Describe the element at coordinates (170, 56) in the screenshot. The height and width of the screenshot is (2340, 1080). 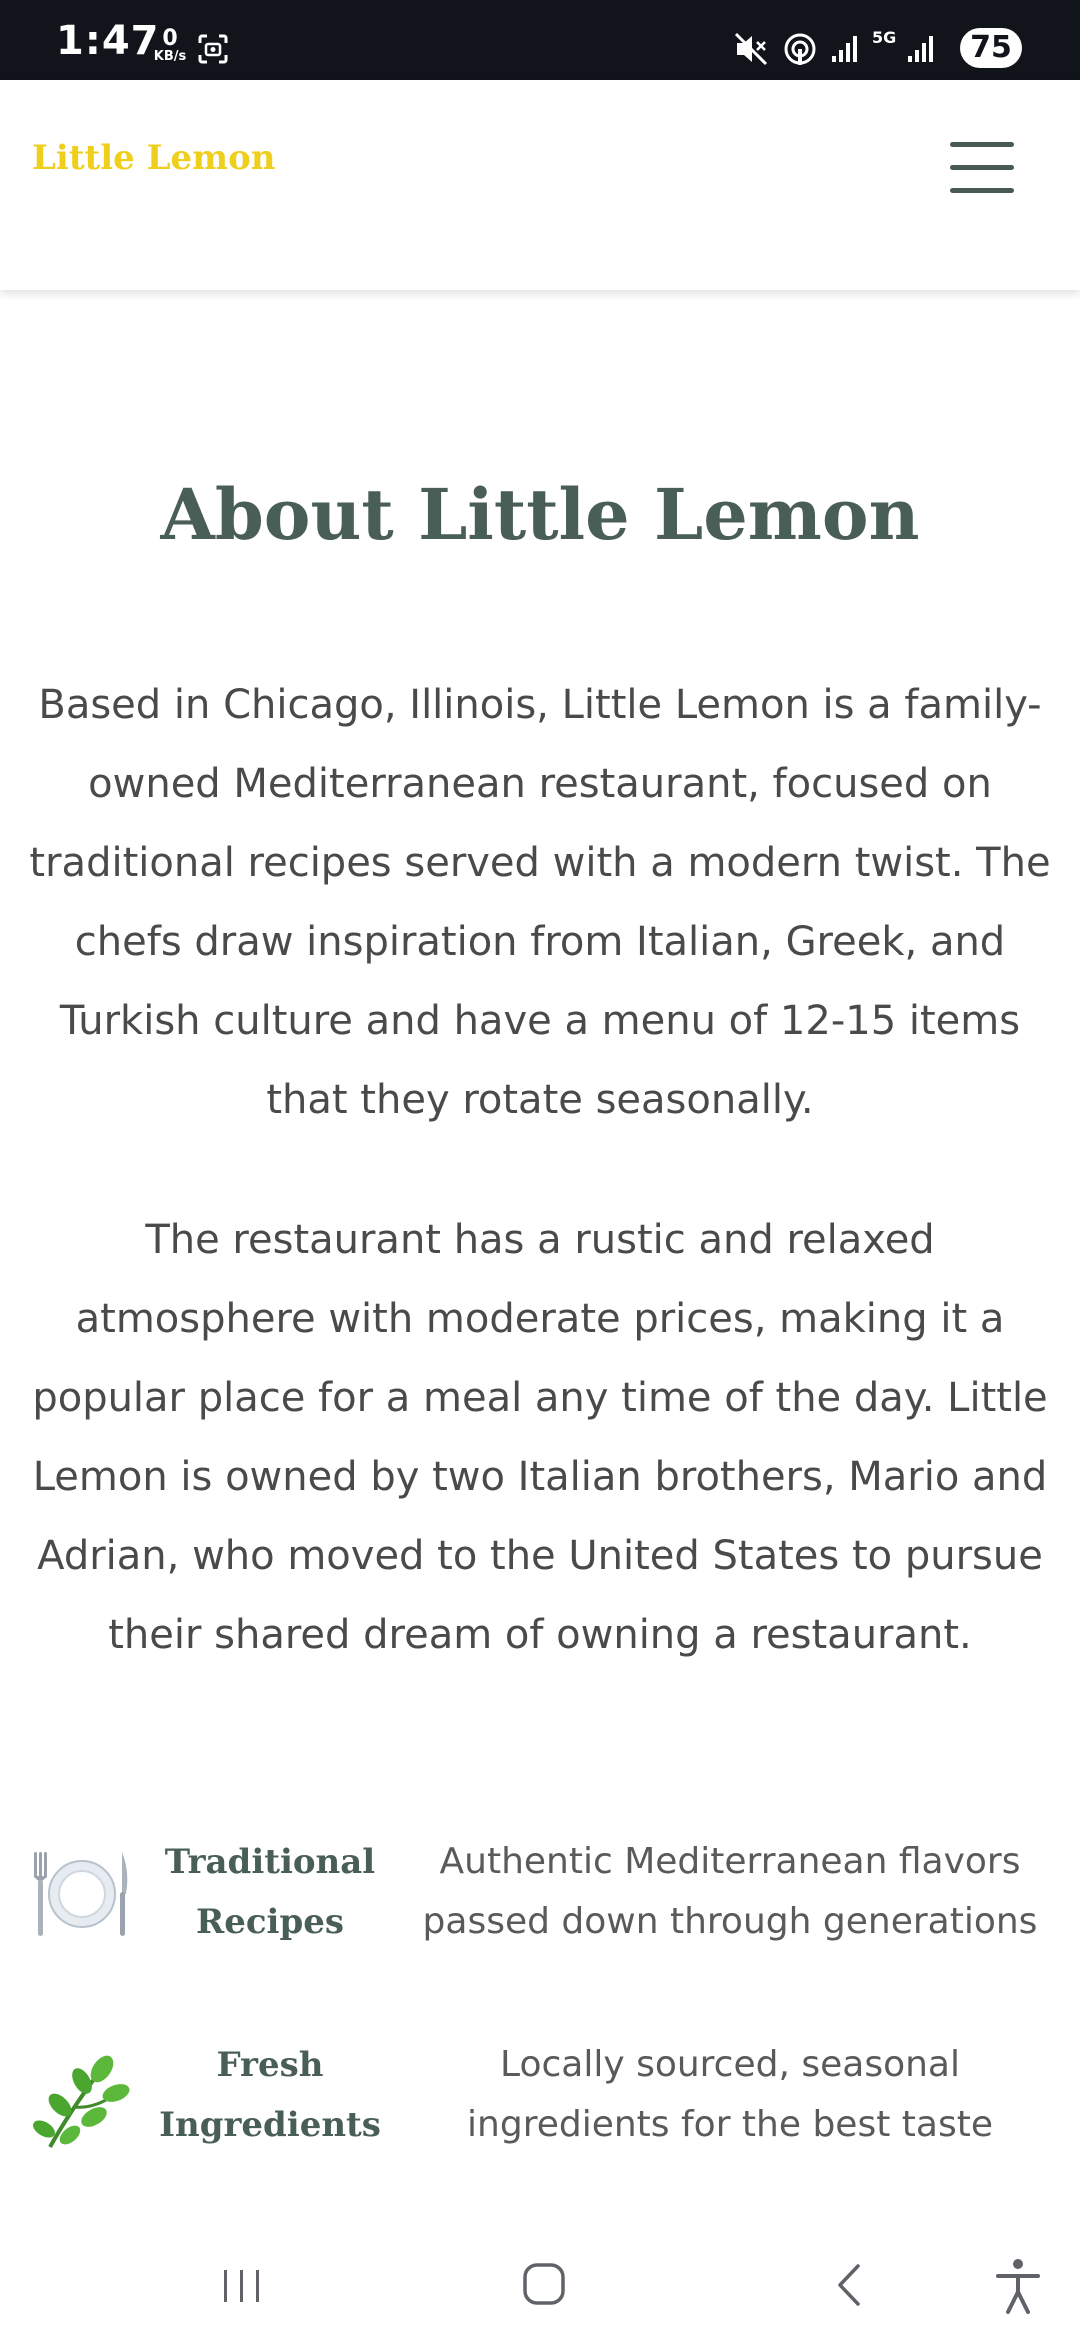
I see `net-speed-unit: KB/s` at that location.